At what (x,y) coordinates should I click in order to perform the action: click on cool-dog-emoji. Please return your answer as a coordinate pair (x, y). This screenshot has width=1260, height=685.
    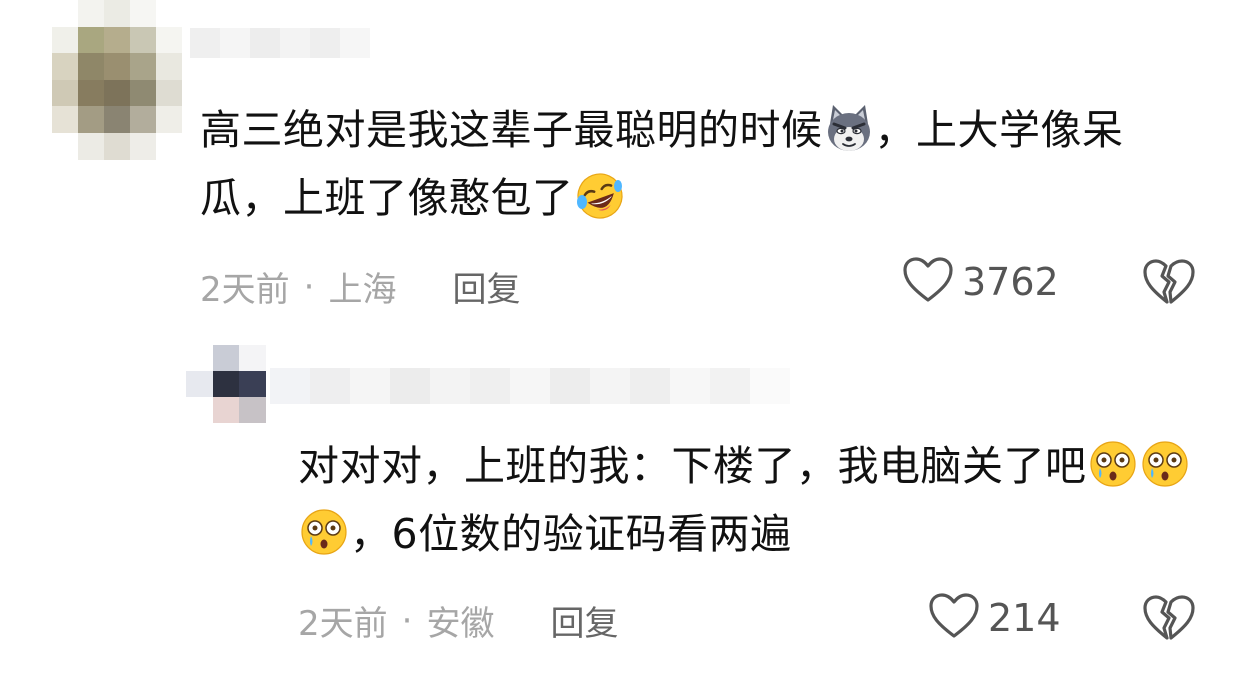
    Looking at the image, I should click on (849, 128).